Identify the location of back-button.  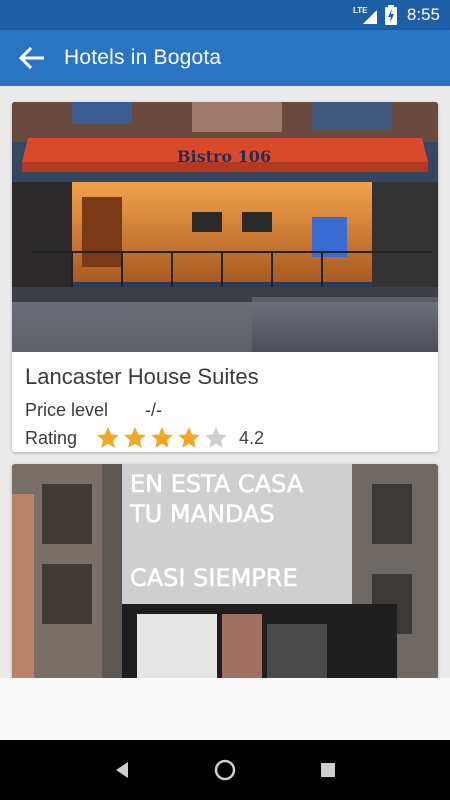
(32, 58).